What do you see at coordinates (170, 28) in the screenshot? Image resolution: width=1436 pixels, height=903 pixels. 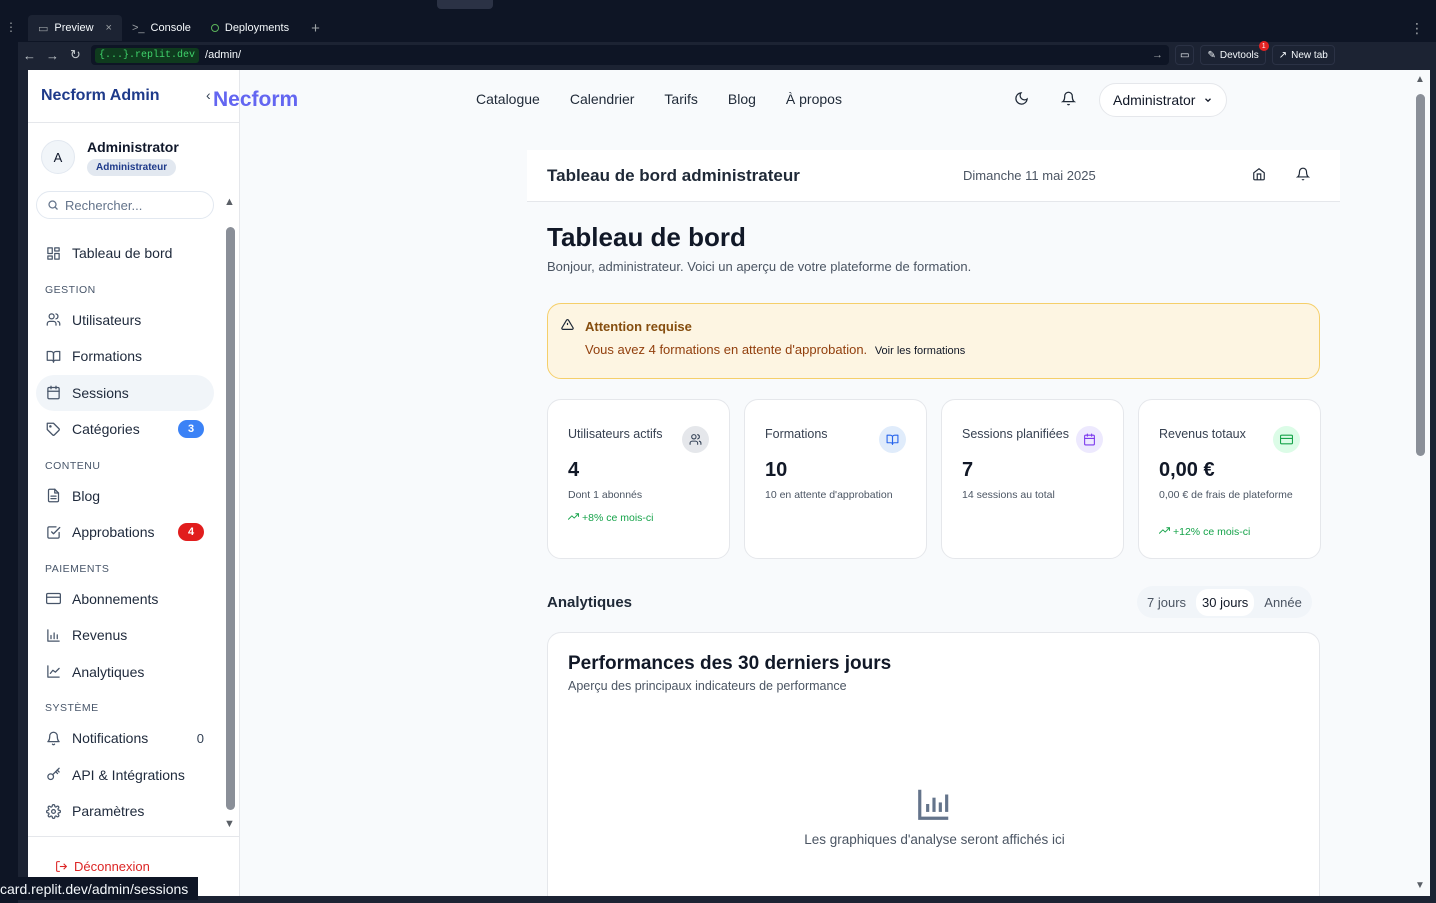 I see `tab-label: Console` at bounding box center [170, 28].